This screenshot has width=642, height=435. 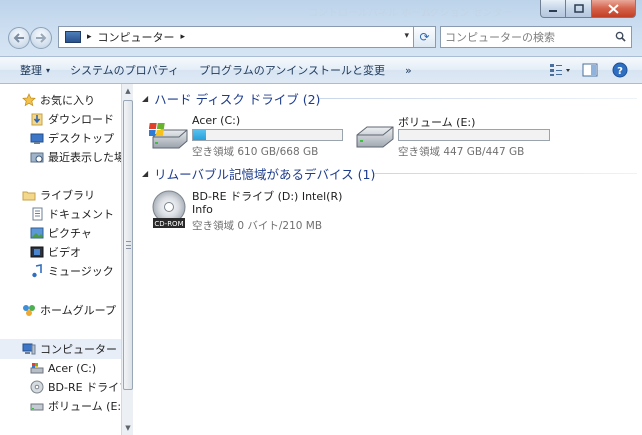 What do you see at coordinates (168, 224) in the screenshot?
I see `disc-label: CD-ROM` at bounding box center [168, 224].